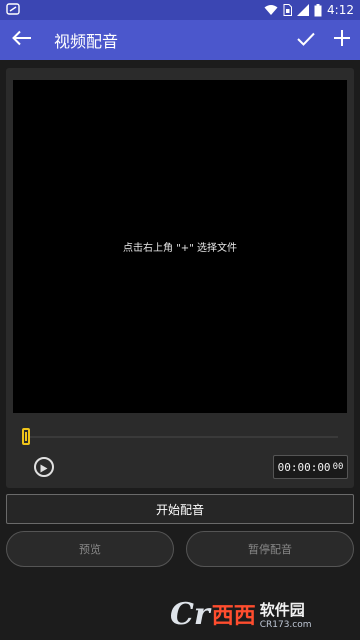 Image resolution: width=360 pixels, height=640 pixels. I want to click on play-icon, so click(44, 467).